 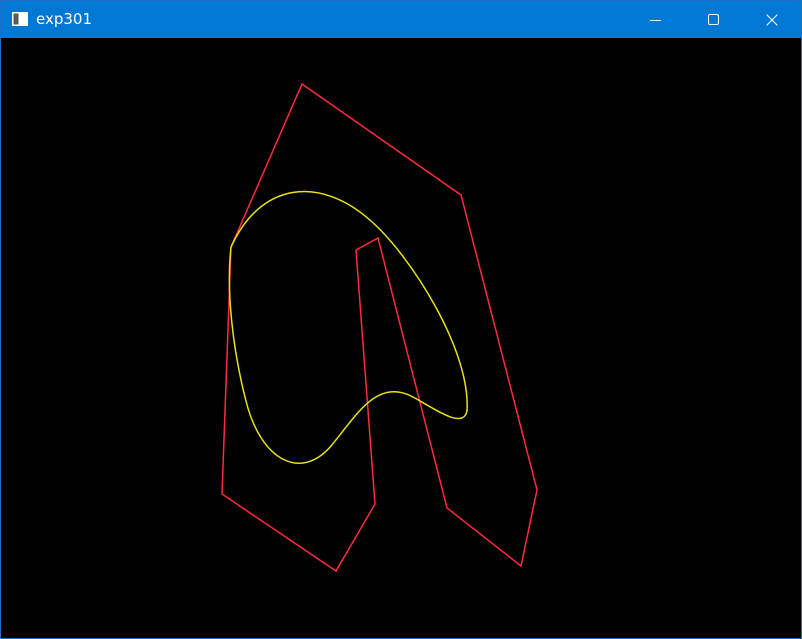 I want to click on maximize-button, so click(x=714, y=19).